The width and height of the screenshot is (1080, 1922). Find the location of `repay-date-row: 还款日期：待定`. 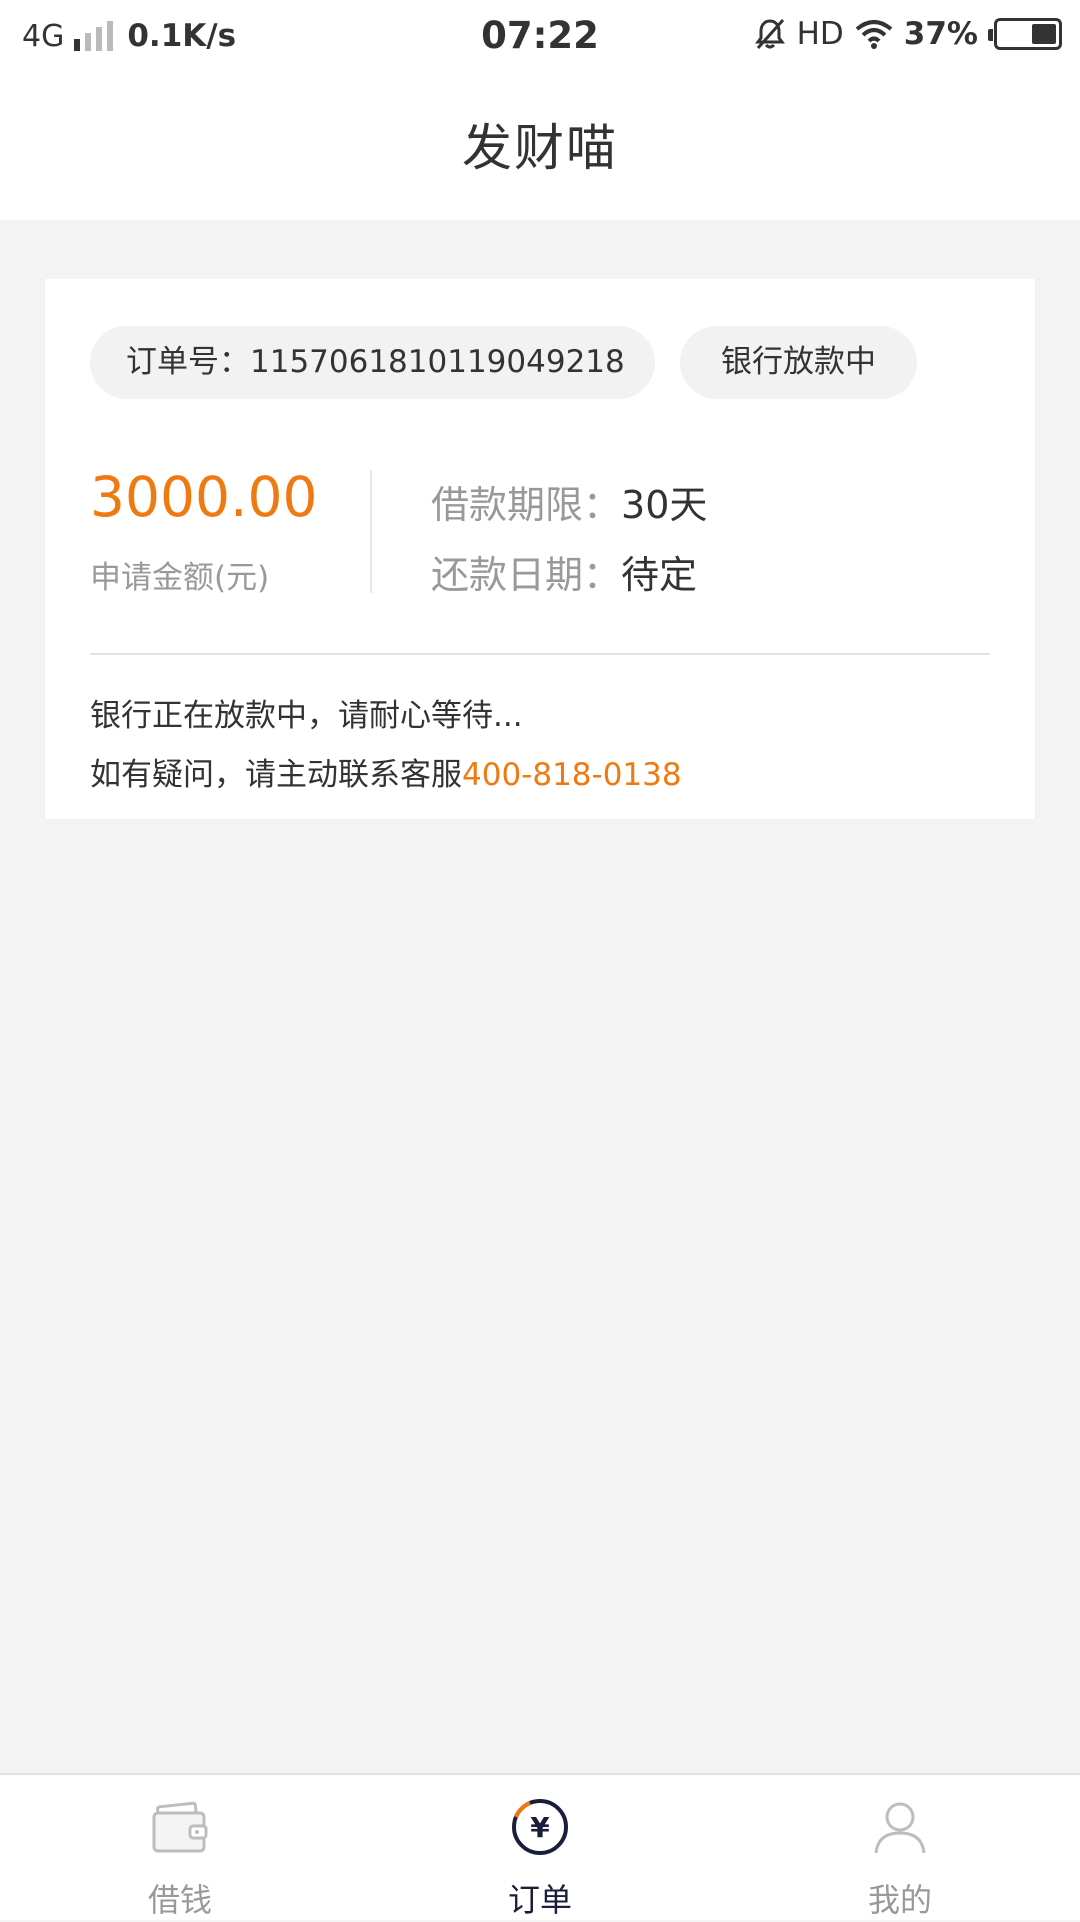

repay-date-row: 还款日期：待定 is located at coordinates (564, 571).